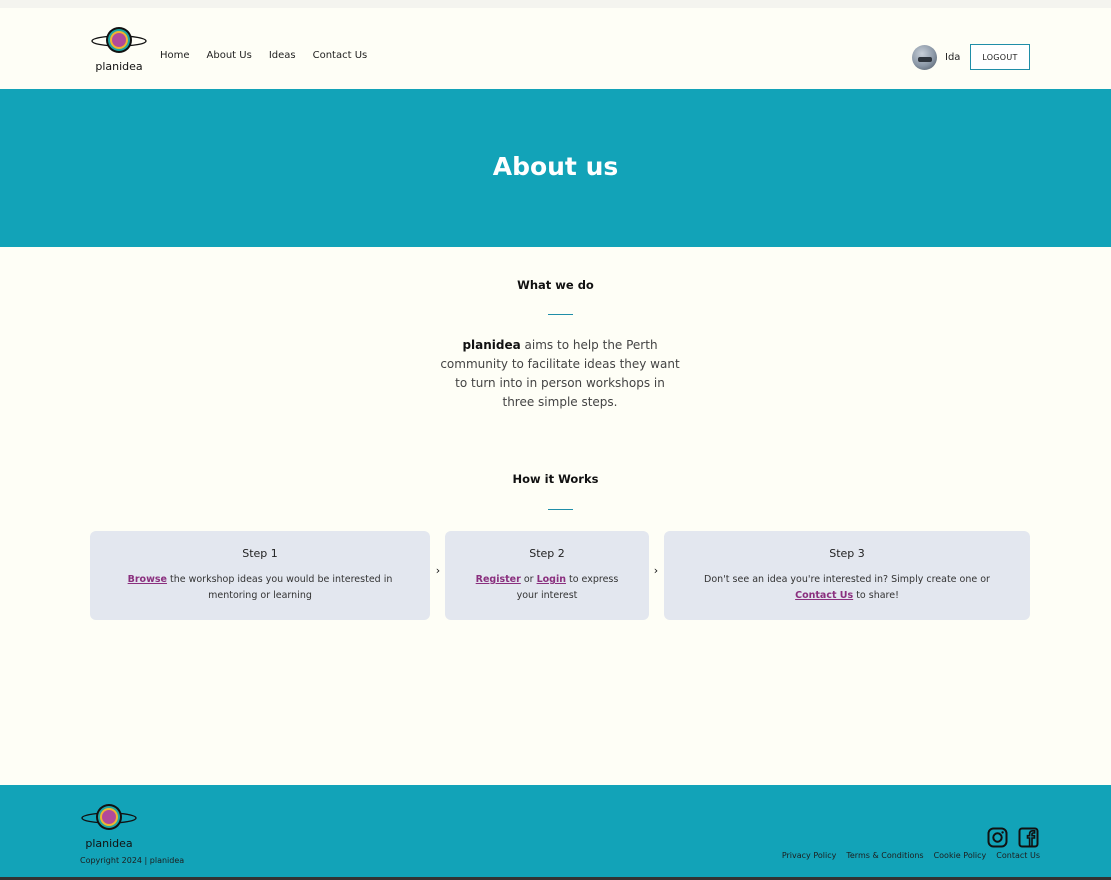  What do you see at coordinates (498, 579) in the screenshot?
I see `register-link: Register` at bounding box center [498, 579].